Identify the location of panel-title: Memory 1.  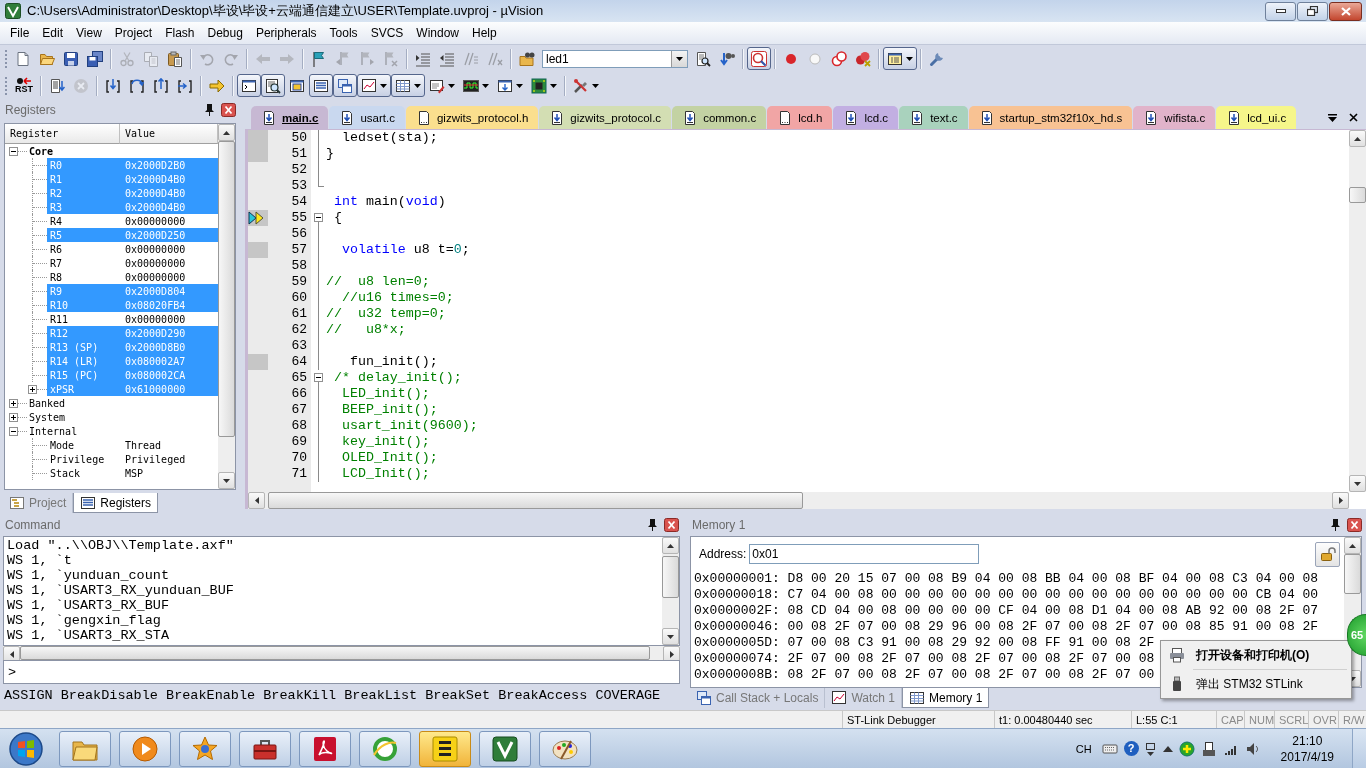
(719, 525).